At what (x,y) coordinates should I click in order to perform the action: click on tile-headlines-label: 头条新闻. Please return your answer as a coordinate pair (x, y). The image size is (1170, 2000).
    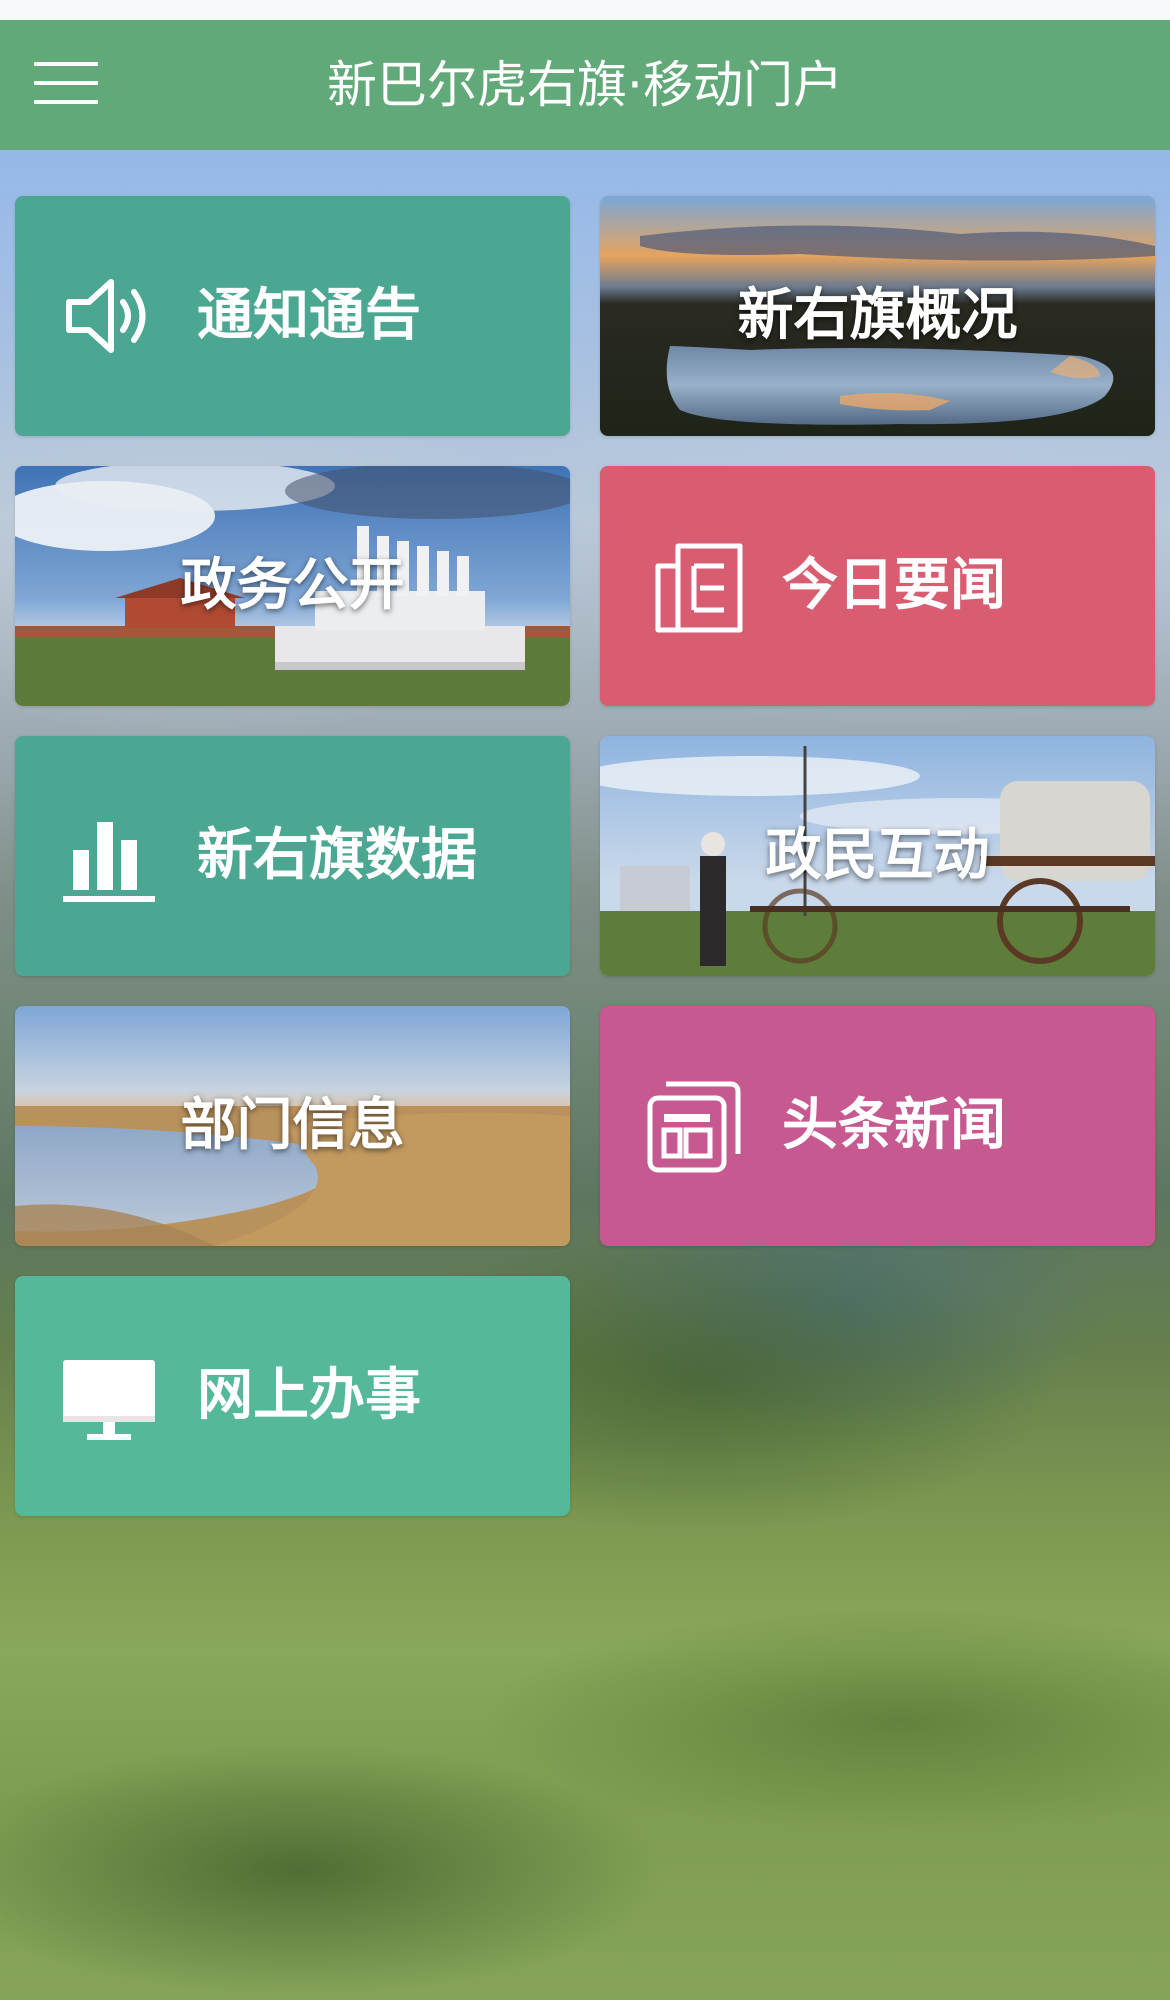
    Looking at the image, I should click on (894, 1125).